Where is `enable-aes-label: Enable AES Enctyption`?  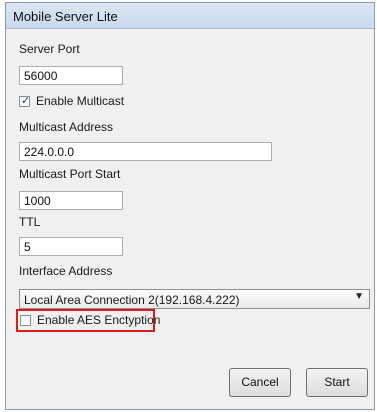
enable-aes-label: Enable AES Enctyption is located at coordinates (98, 320).